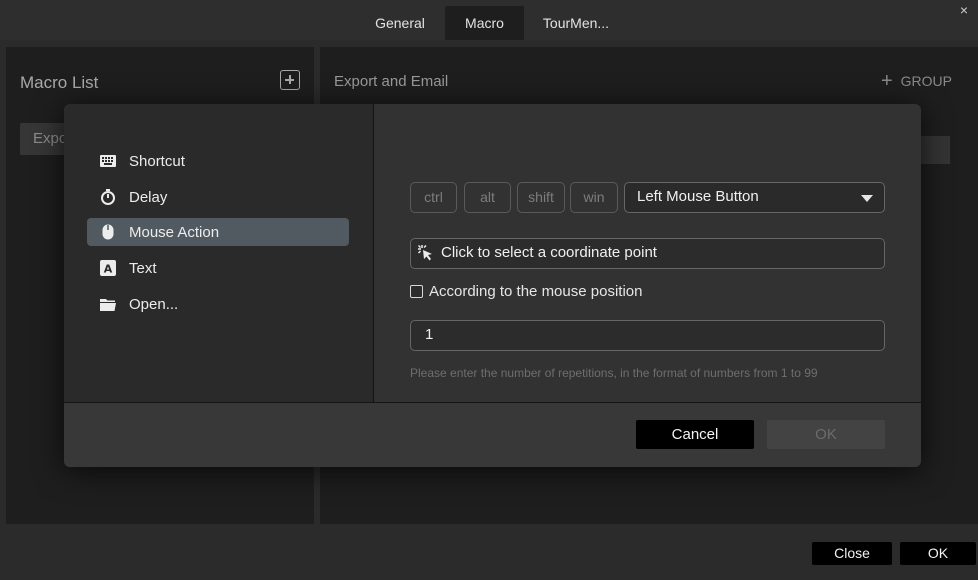  I want to click on menu-item-label: Text, so click(143, 268).